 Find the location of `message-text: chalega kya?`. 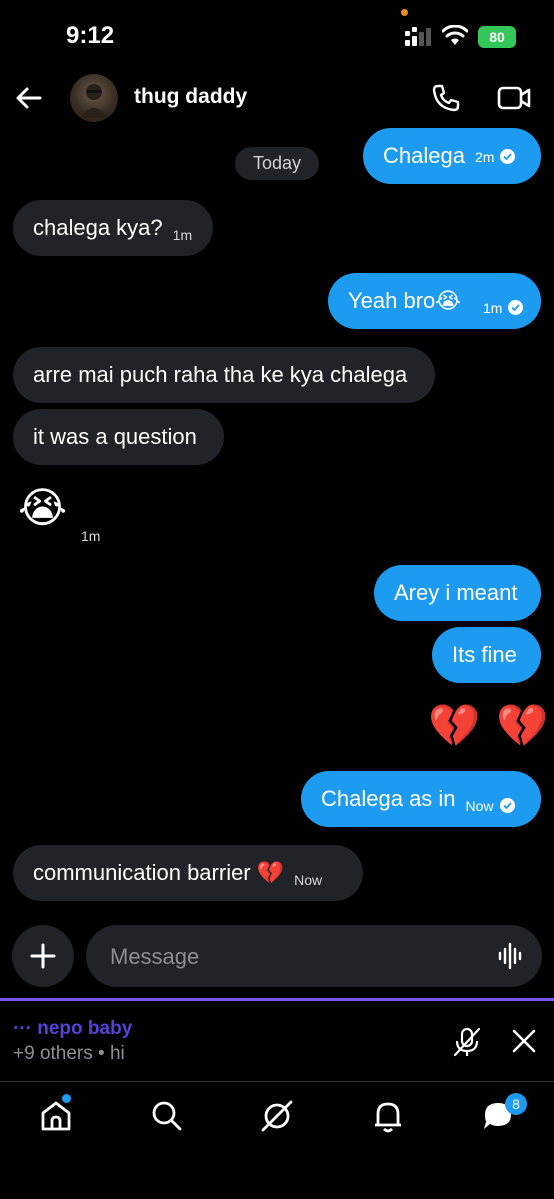

message-text: chalega kya? is located at coordinates (98, 227).